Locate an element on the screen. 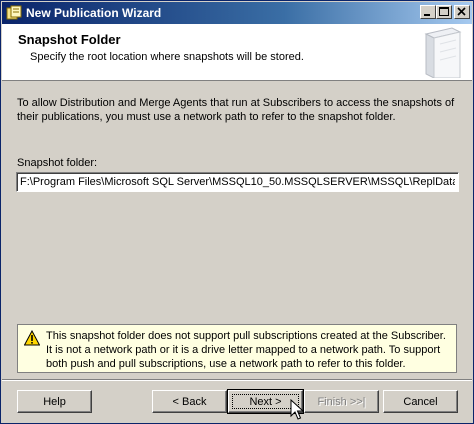 Image resolution: width=474 pixels, height=424 pixels. help-button-label: Help is located at coordinates (54, 401).